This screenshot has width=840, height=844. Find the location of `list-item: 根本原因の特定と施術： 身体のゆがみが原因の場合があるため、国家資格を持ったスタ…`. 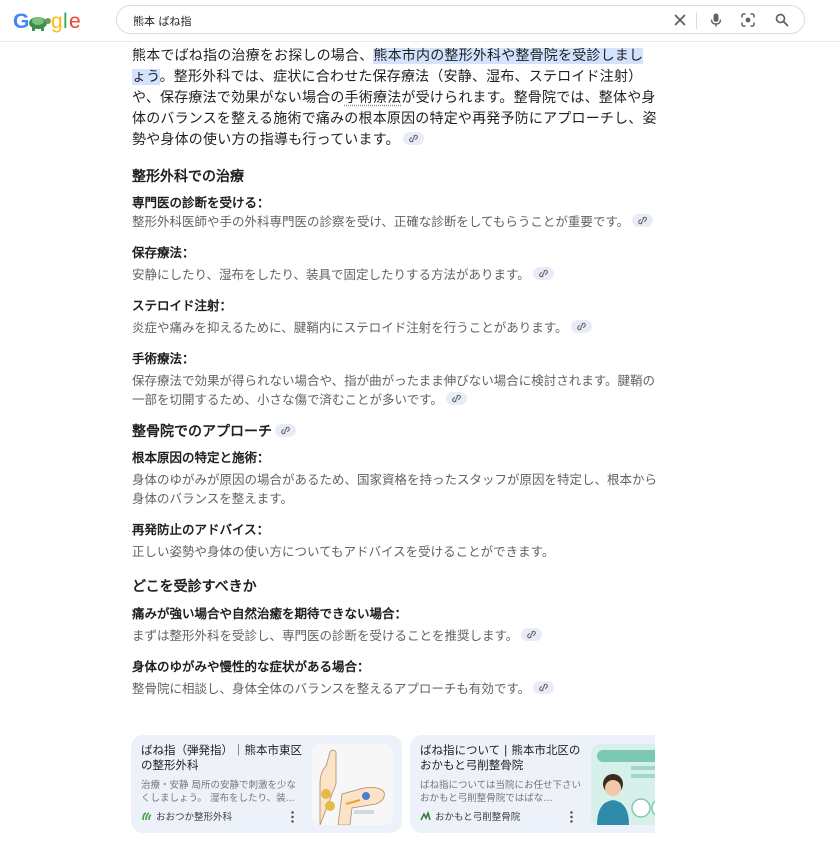

list-item: 根本原因の特定と施術： 身体のゆがみが原因の場合があるため、国家資格を持ったスタ… is located at coordinates (394, 478).